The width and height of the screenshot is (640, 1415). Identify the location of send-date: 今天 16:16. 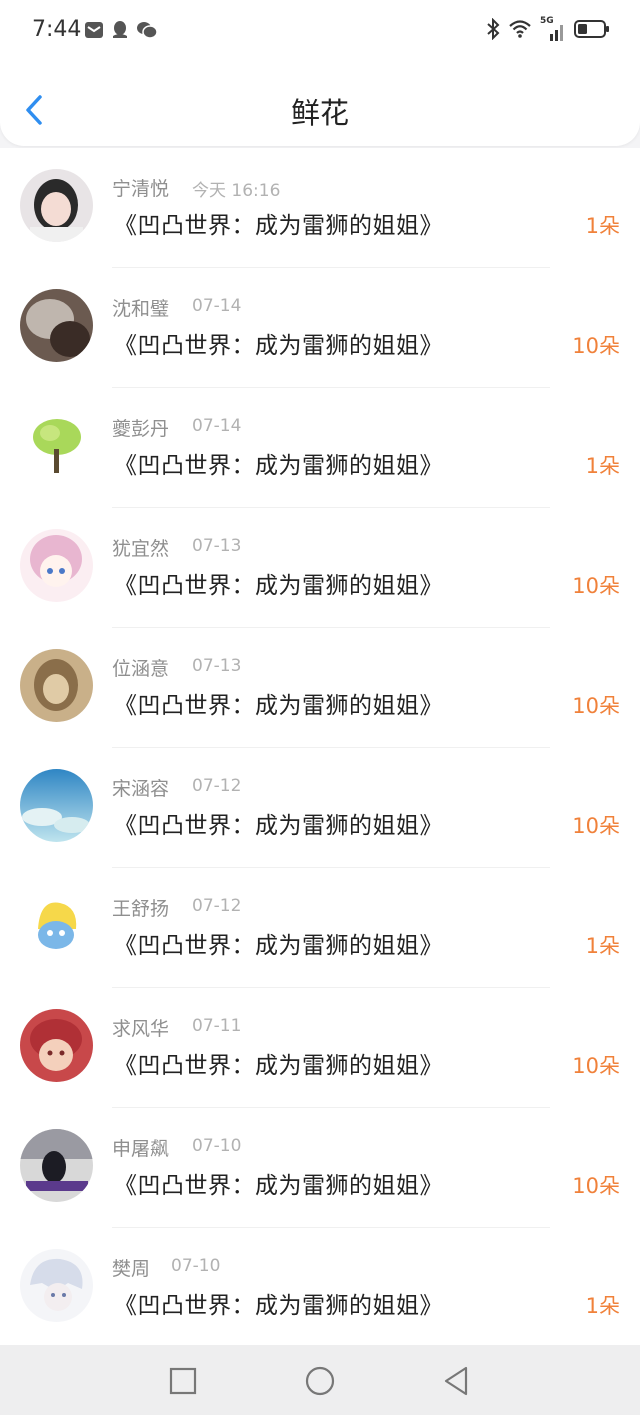
(236, 191).